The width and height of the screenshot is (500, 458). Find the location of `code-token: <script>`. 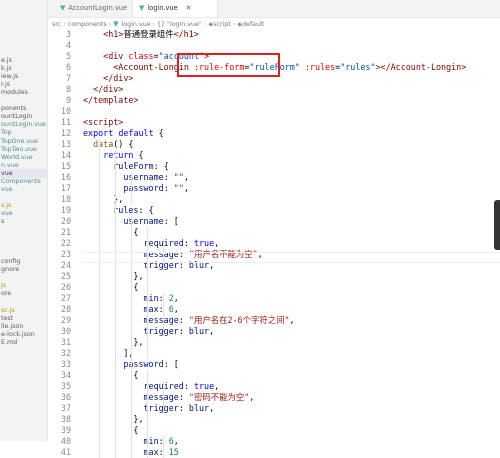

code-token: <script> is located at coordinates (103, 122).